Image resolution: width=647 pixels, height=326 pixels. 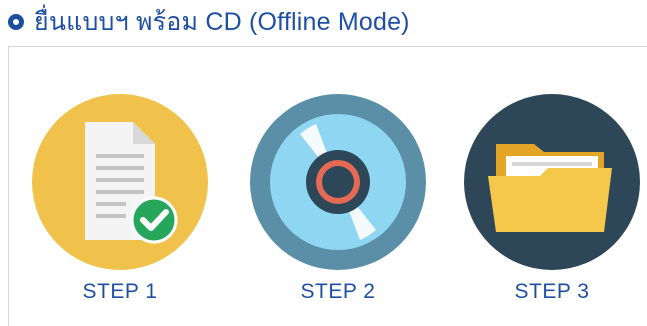 What do you see at coordinates (552, 292) in the screenshot?
I see `step-3-label: STEP 3` at bounding box center [552, 292].